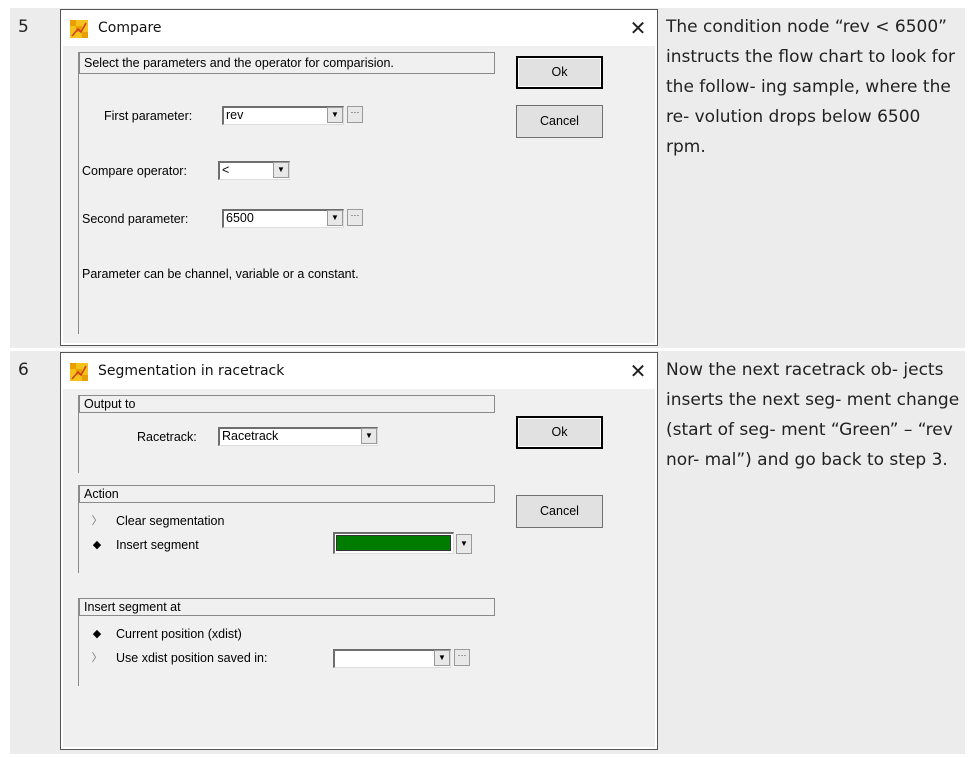 The width and height of the screenshot is (971, 758). Describe the element at coordinates (167, 437) in the screenshot. I see `racetrack-label: Racetrack:` at that location.